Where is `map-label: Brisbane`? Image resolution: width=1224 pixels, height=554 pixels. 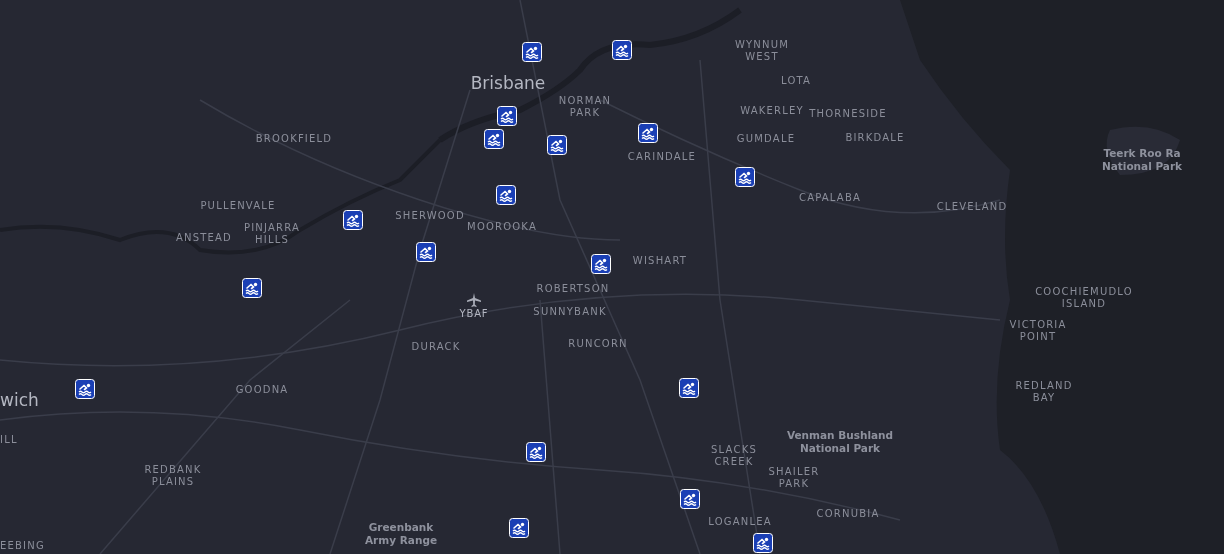
map-label: Brisbane is located at coordinates (508, 83).